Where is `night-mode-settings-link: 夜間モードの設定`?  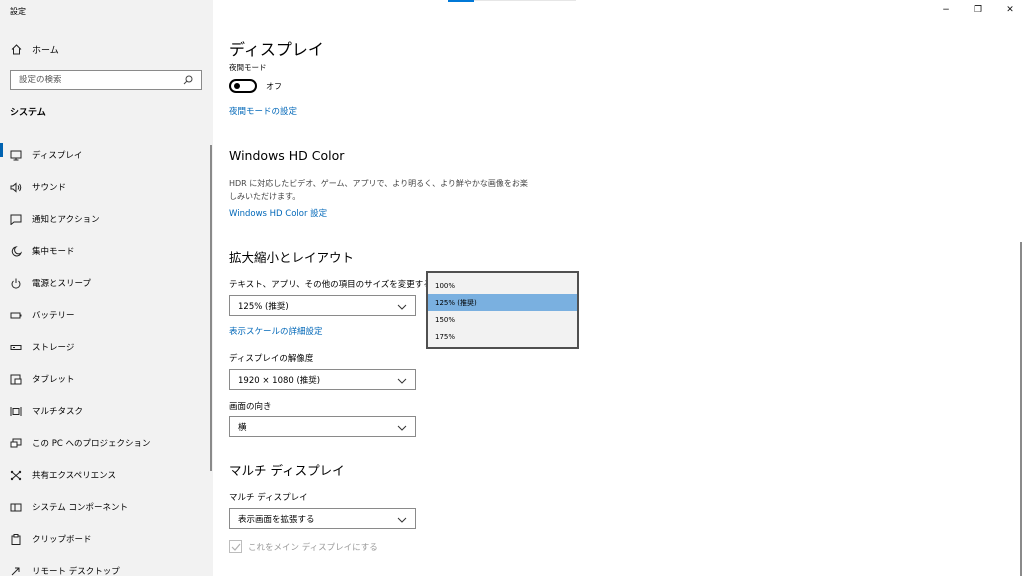
night-mode-settings-link: 夜間モードの設定 is located at coordinates (263, 111).